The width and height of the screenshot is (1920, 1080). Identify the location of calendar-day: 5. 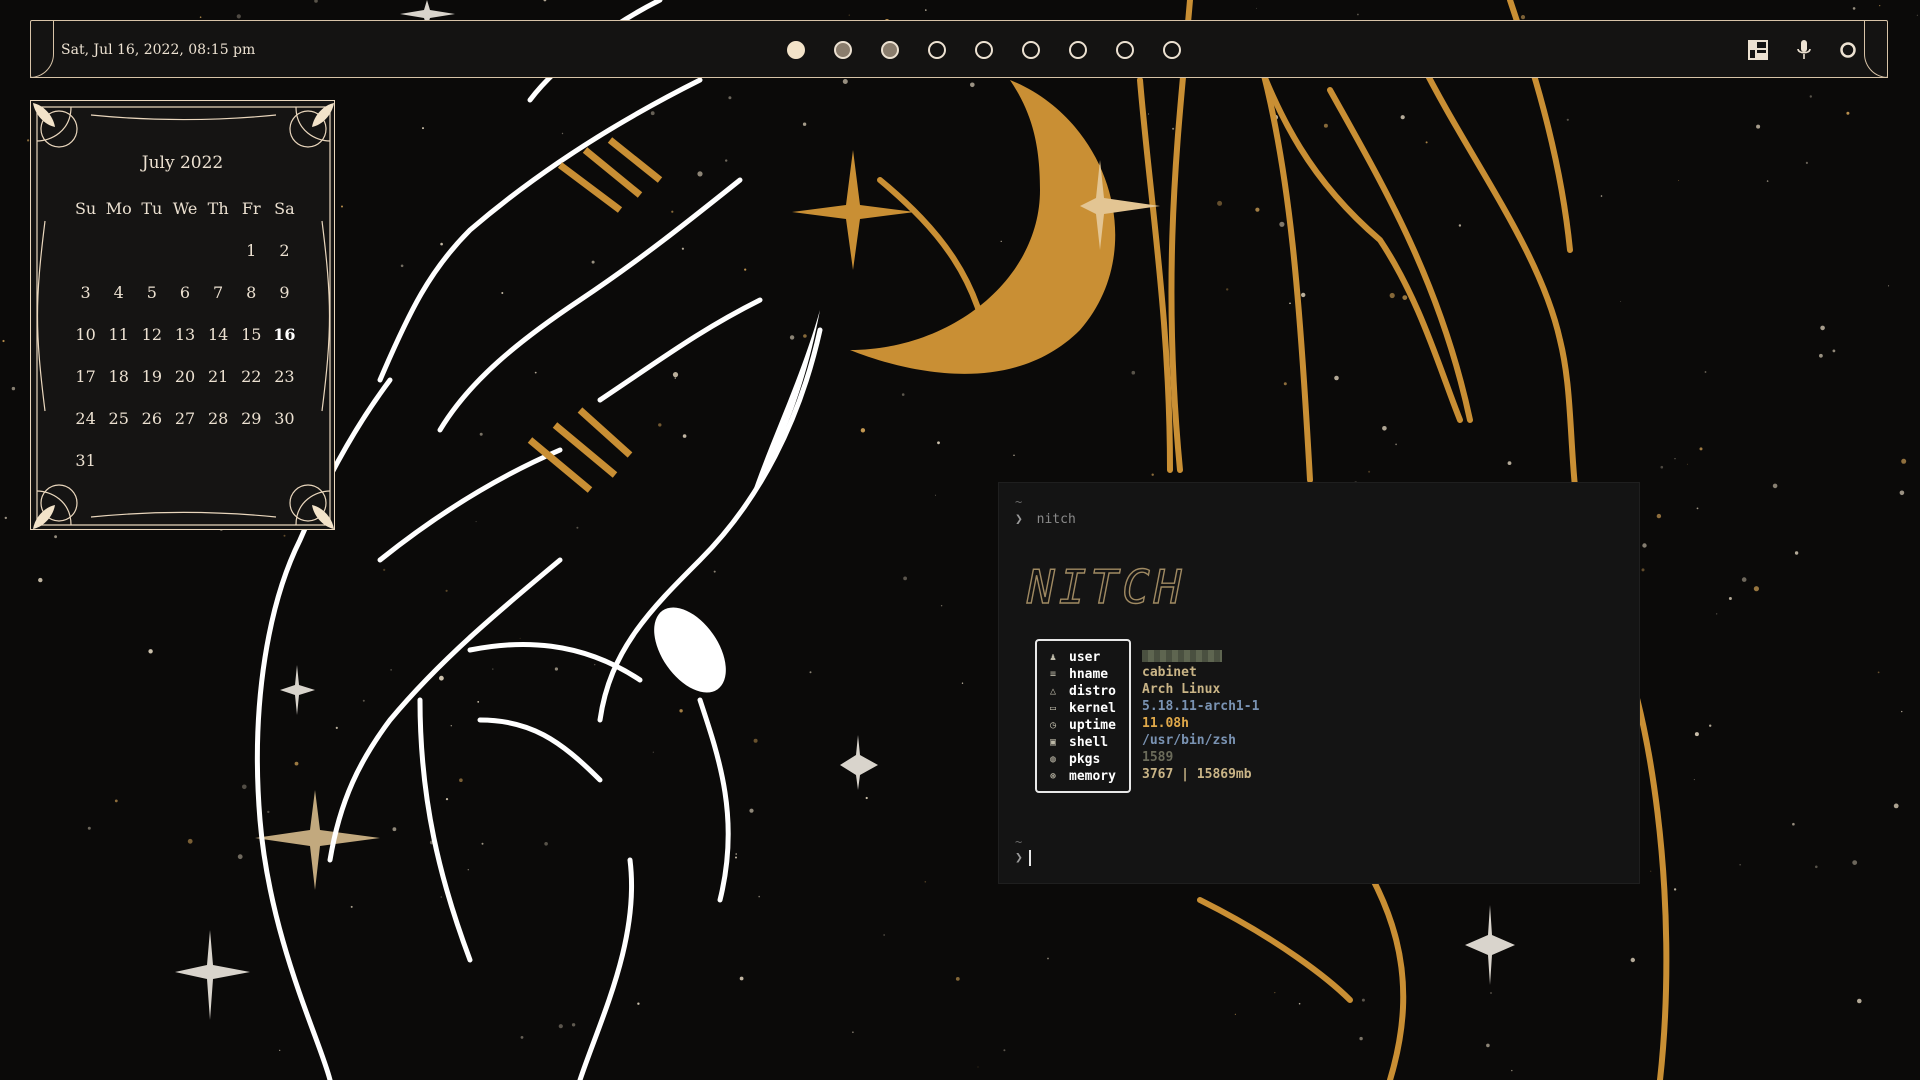
(151, 292).